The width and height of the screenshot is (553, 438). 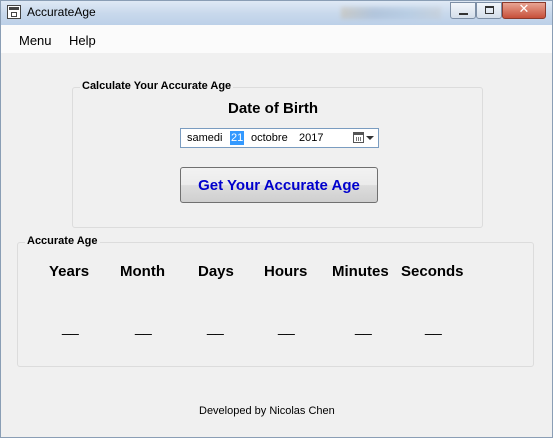 I want to click on date-day-number: 21, so click(x=237, y=138).